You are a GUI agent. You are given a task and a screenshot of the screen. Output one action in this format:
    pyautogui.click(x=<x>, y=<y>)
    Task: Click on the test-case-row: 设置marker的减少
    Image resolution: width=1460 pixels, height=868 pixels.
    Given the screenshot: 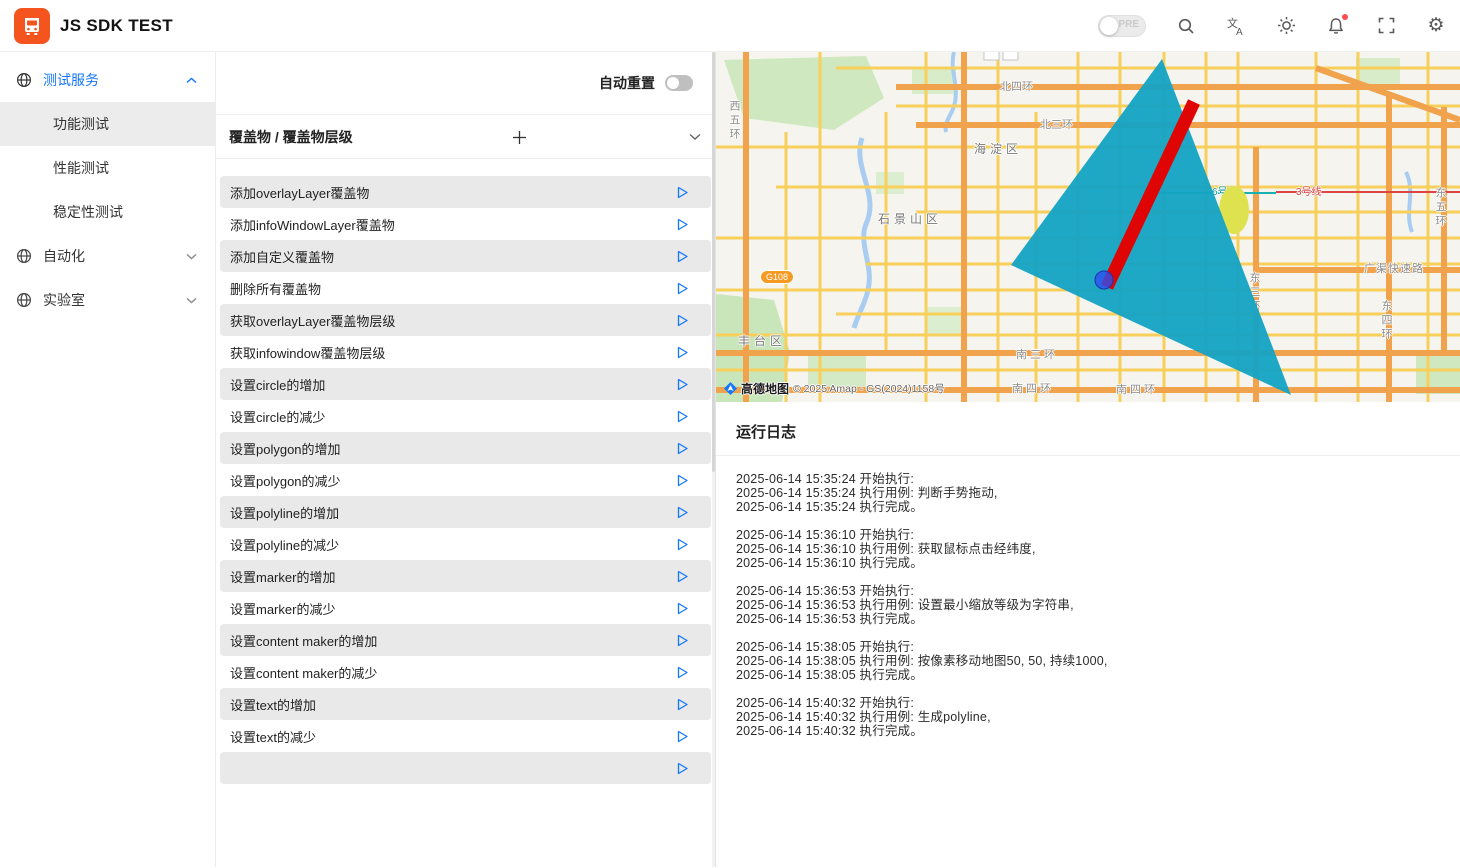 What is the action you would take?
    pyautogui.click(x=465, y=608)
    